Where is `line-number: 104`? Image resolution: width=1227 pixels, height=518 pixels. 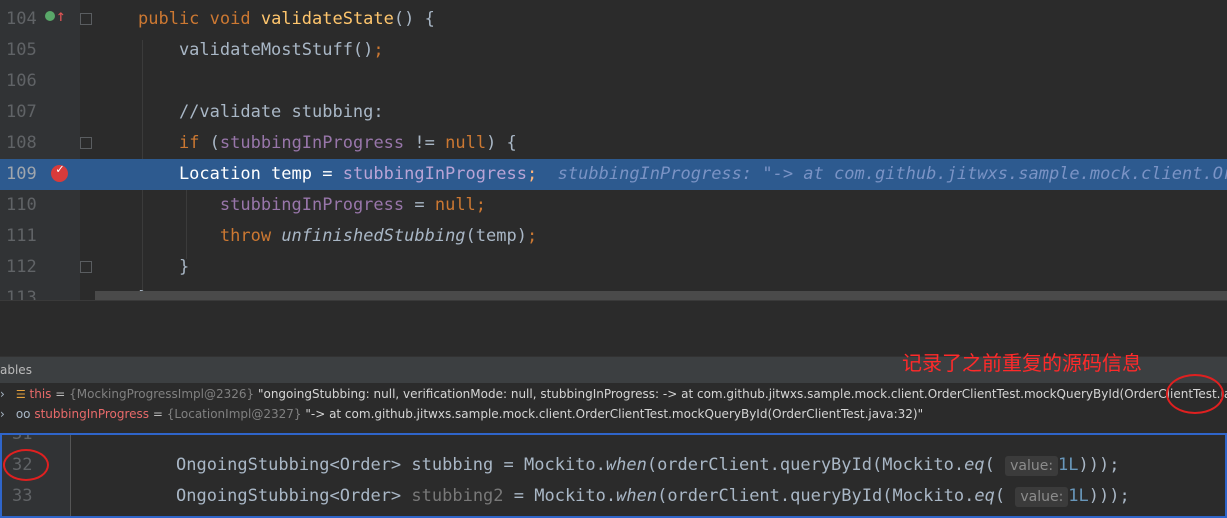
line-number: 104 is located at coordinates (21, 19).